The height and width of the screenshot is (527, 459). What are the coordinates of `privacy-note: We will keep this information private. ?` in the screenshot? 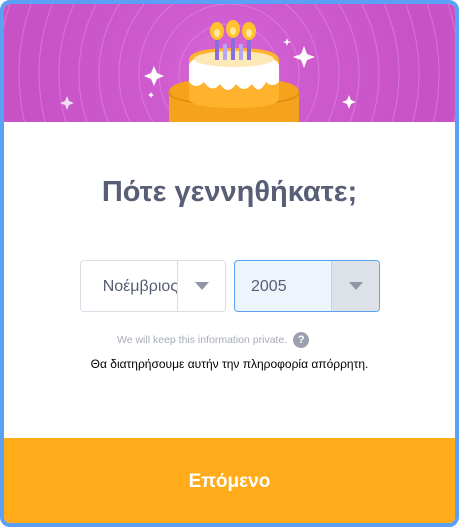 It's located at (213, 340).